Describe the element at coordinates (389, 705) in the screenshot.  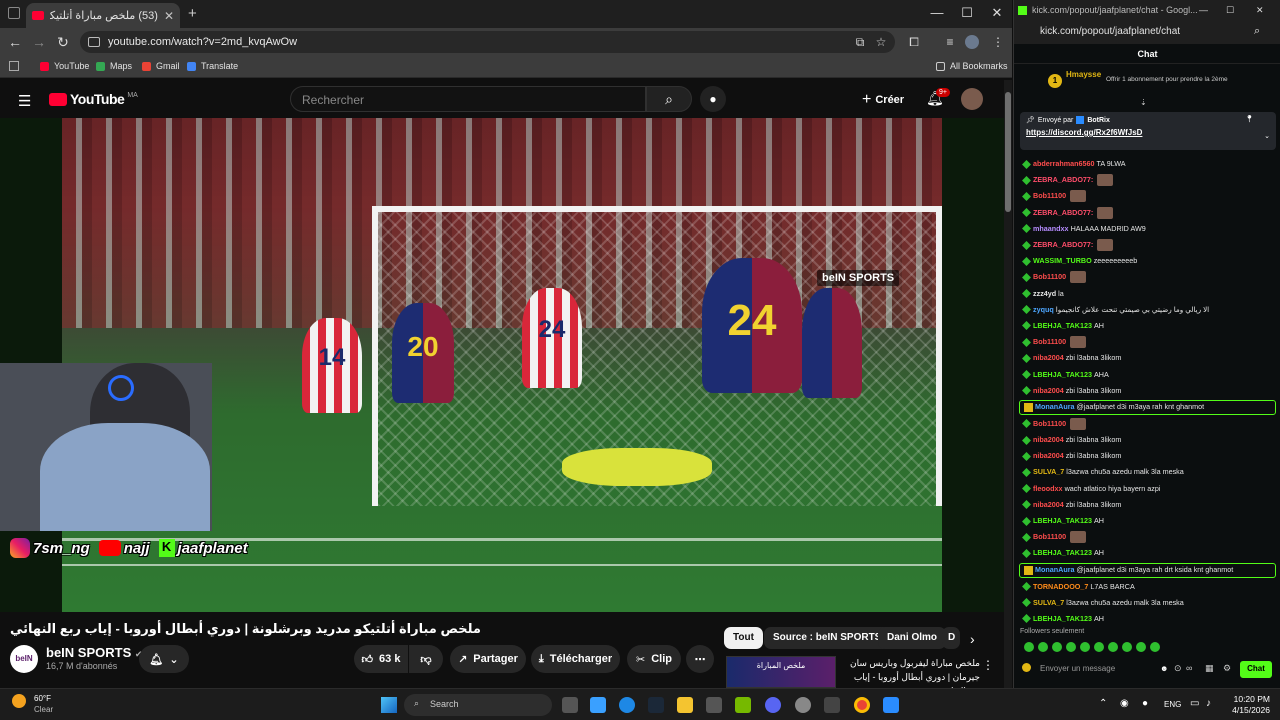
I see `windows-start-icon` at that location.